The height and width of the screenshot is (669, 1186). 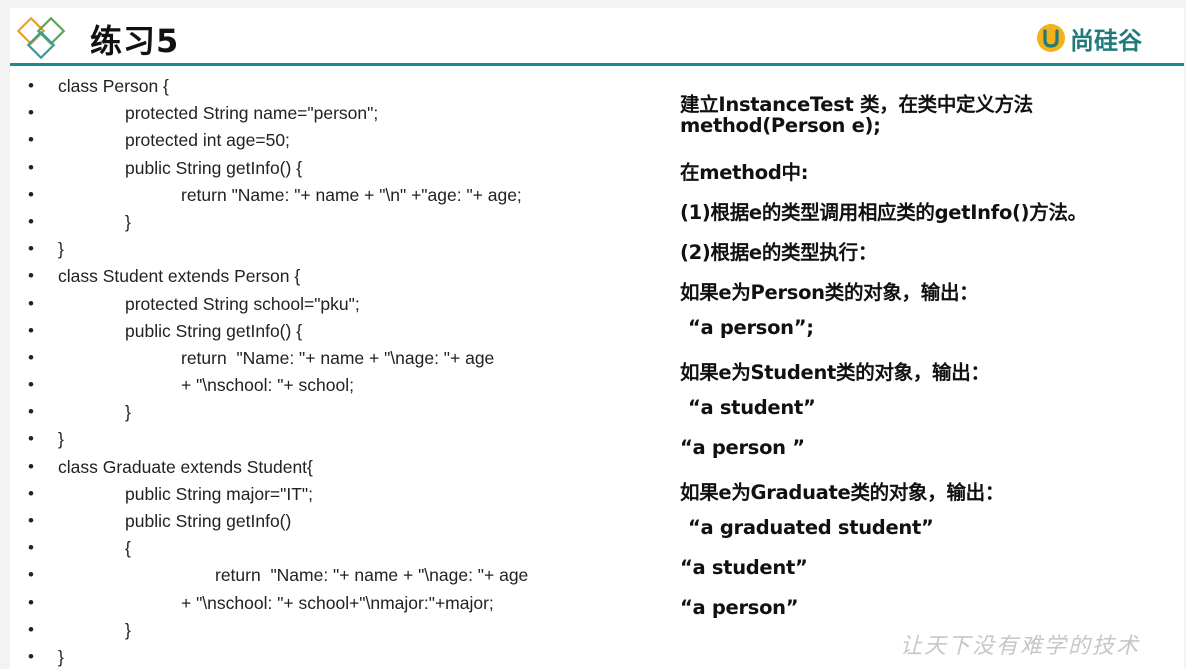 What do you see at coordinates (883, 212) in the screenshot?
I see `instruction-line: (1)根据e的类型调用相应类的getInfo()方法。` at bounding box center [883, 212].